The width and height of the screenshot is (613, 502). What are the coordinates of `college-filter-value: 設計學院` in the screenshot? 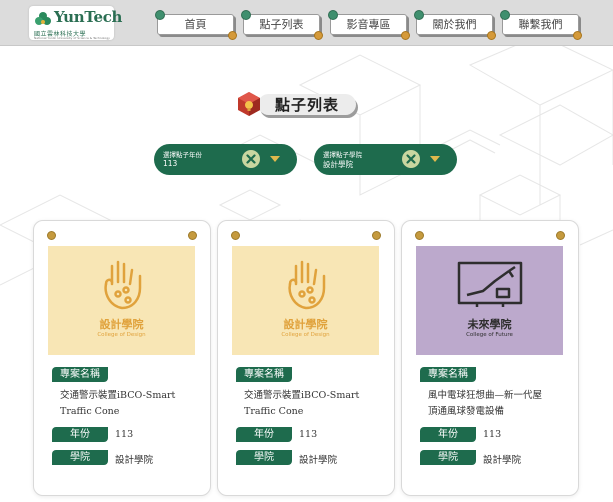 It's located at (338, 164).